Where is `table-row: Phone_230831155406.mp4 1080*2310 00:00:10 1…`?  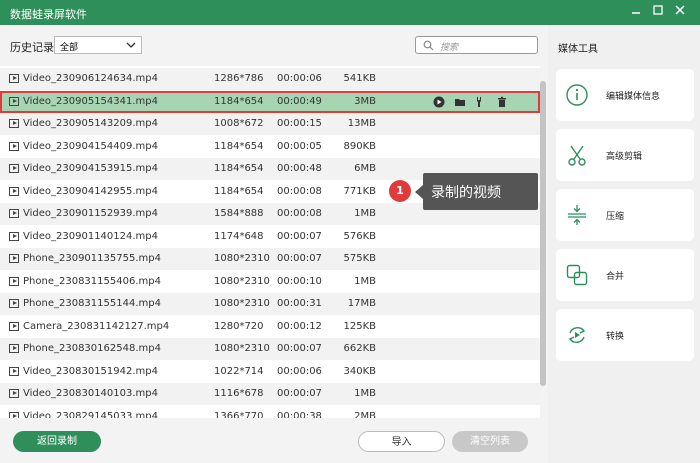 table-row: Phone_230831155406.mp4 1080*2310 00:00:10 1… is located at coordinates (270, 282).